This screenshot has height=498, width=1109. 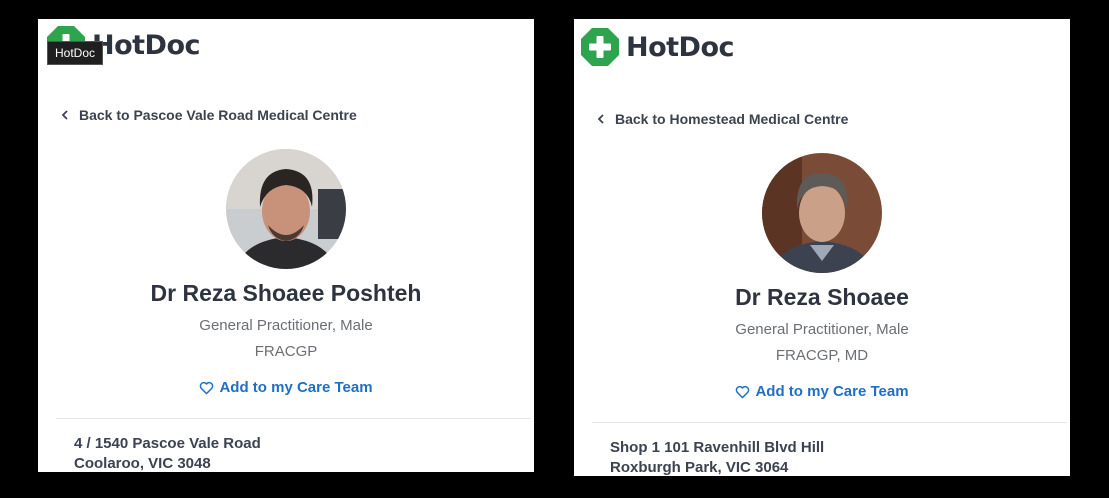 I want to click on address-line-2: Roxburgh Park, VIC 3064, so click(x=699, y=467).